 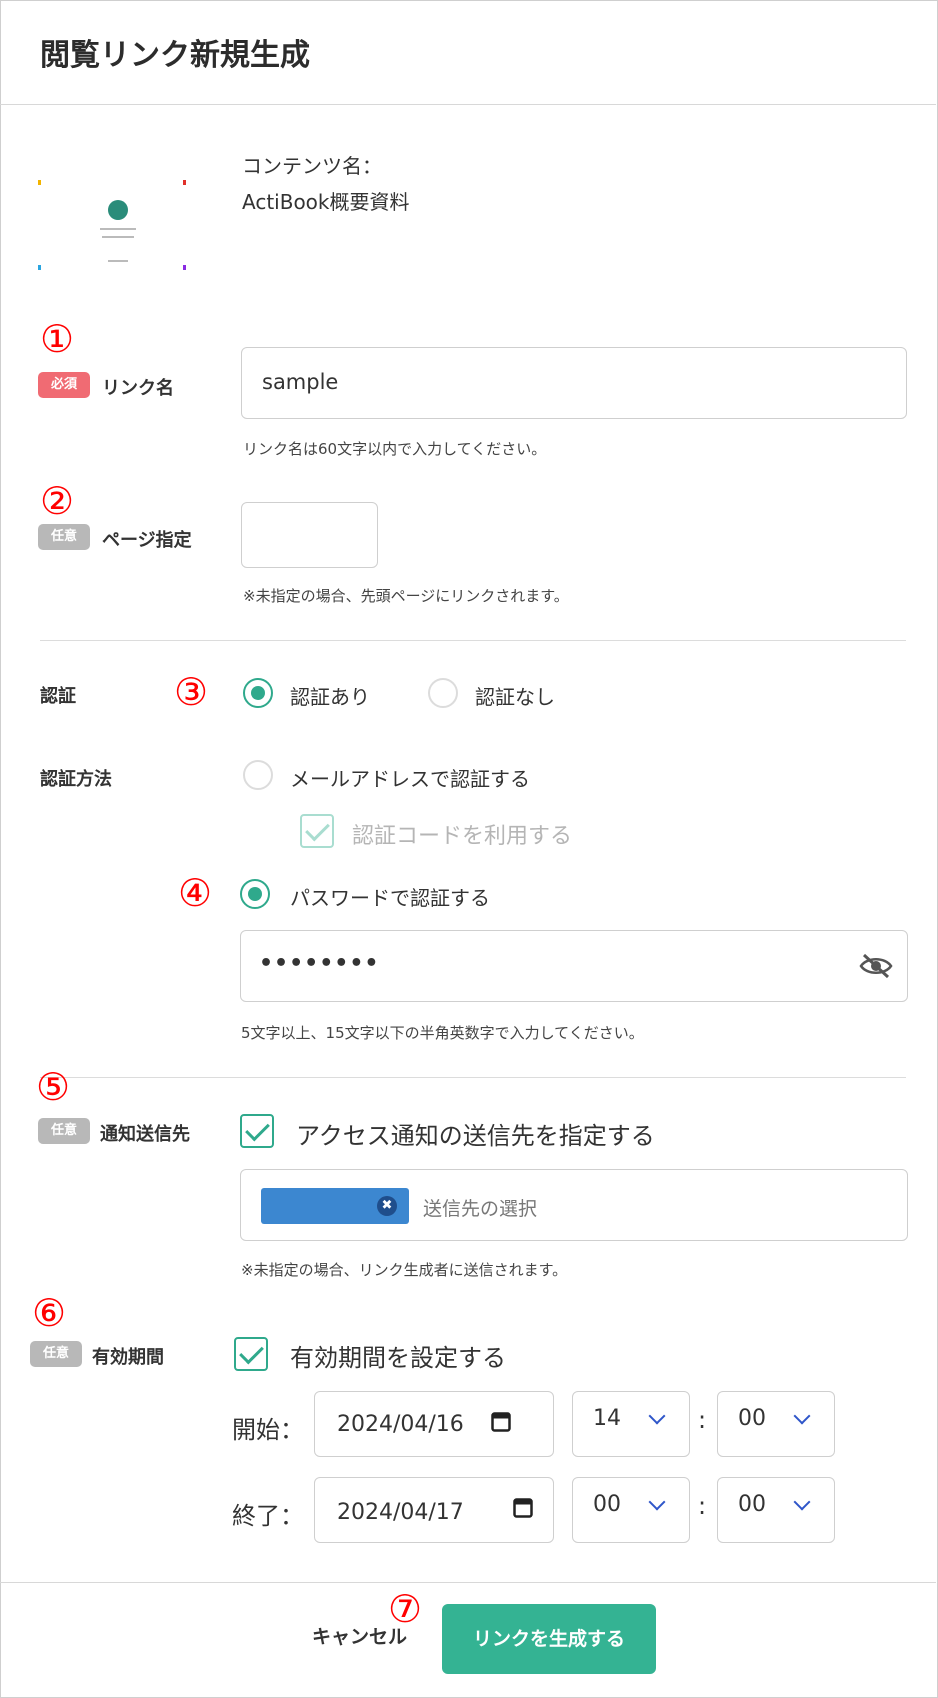 What do you see at coordinates (258, 775) in the screenshot?
I see `auth-email-radio` at bounding box center [258, 775].